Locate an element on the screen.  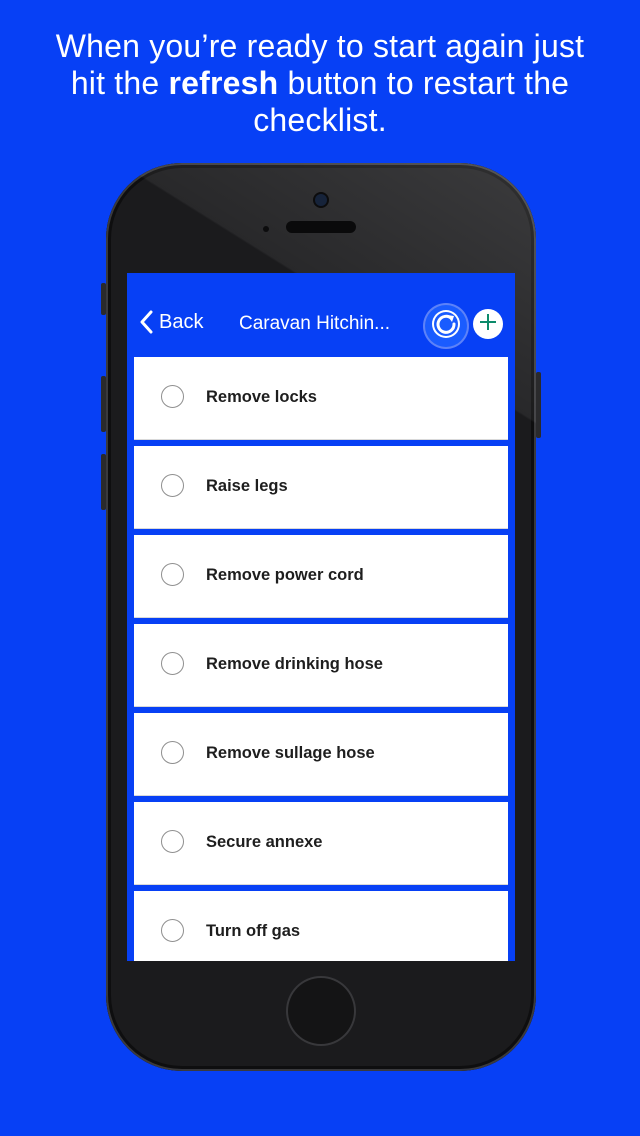
list-item: Remove drinking hose is located at coordinates (321, 665).